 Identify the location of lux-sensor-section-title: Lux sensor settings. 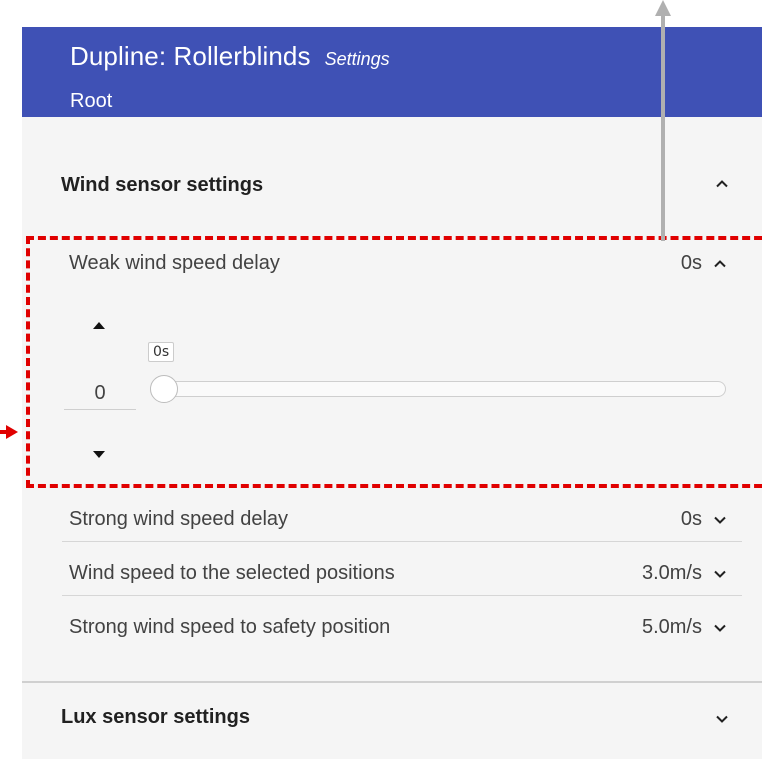
(155, 717).